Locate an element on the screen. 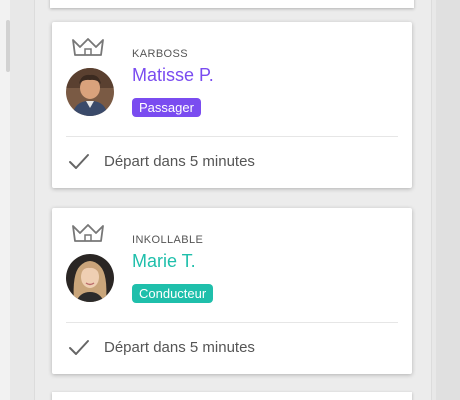 The width and height of the screenshot is (460, 400). user-name: Matisse P. is located at coordinates (173, 75).